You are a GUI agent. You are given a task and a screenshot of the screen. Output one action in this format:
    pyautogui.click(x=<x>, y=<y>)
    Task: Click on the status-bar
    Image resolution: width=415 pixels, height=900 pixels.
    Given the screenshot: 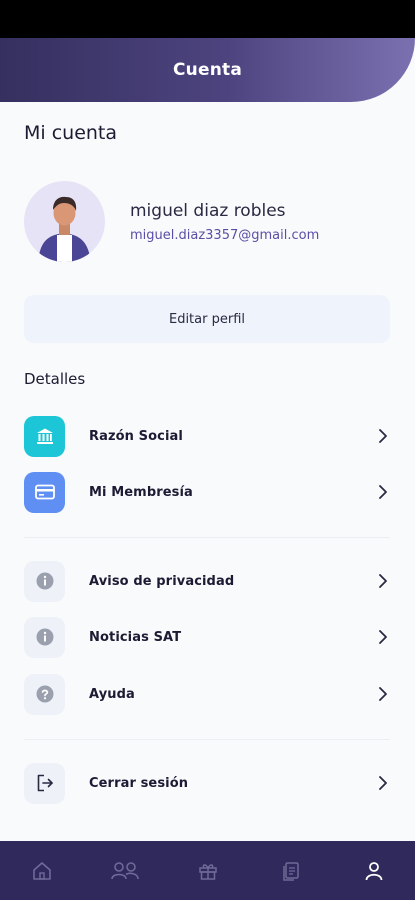 What is the action you would take?
    pyautogui.click(x=207, y=19)
    